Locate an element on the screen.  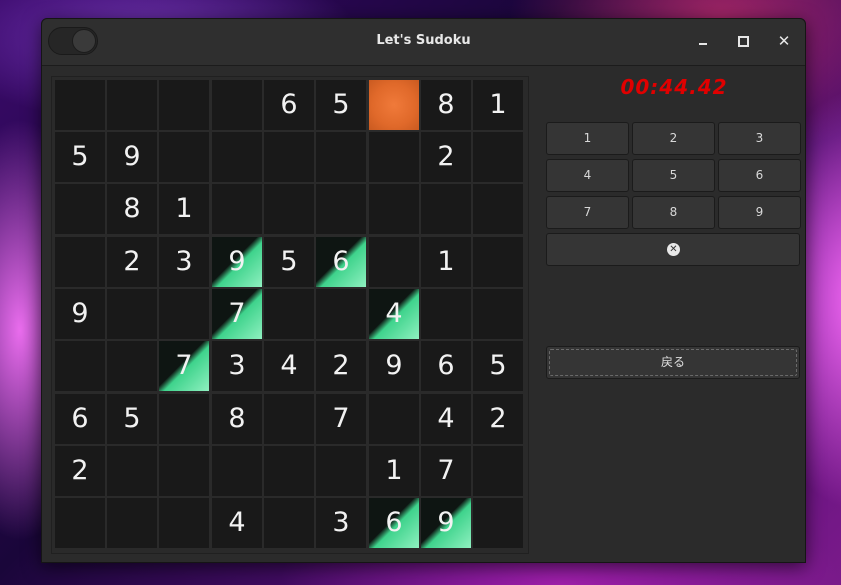
maximize-icon is located at coordinates (743, 41).